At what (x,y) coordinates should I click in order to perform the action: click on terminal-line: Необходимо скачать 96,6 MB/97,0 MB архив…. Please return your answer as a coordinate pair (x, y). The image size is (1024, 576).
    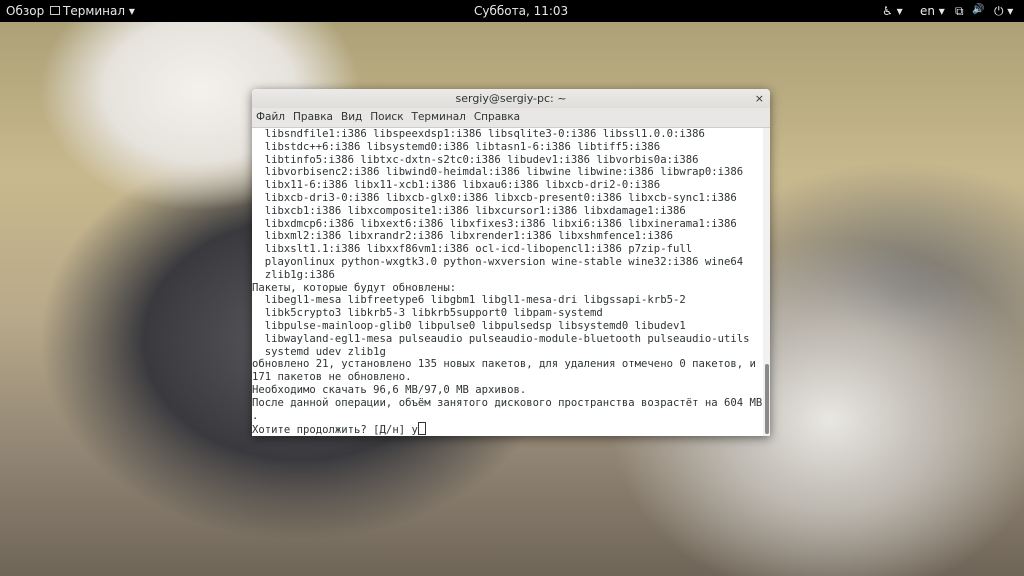
    Looking at the image, I should click on (389, 389).